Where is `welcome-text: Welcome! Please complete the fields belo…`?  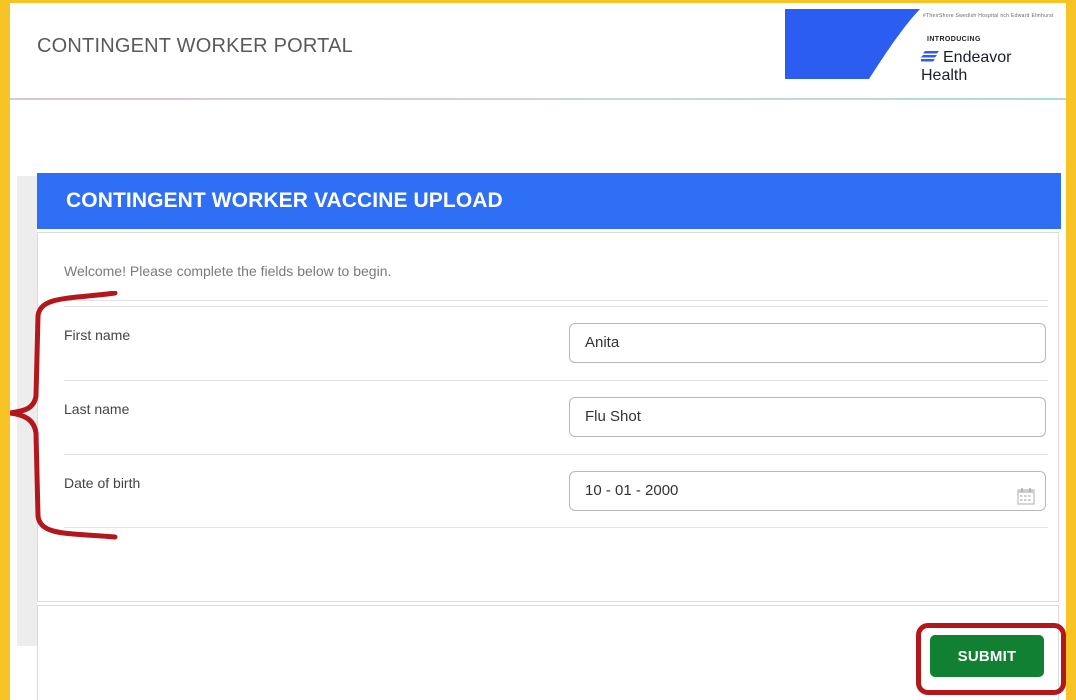 welcome-text: Welcome! Please complete the fields belo… is located at coordinates (228, 271).